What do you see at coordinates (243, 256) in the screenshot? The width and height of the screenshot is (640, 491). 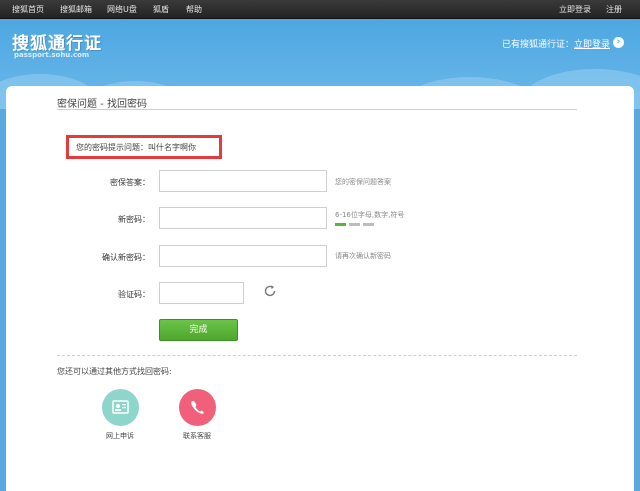 I see `confirm-password-input` at bounding box center [243, 256].